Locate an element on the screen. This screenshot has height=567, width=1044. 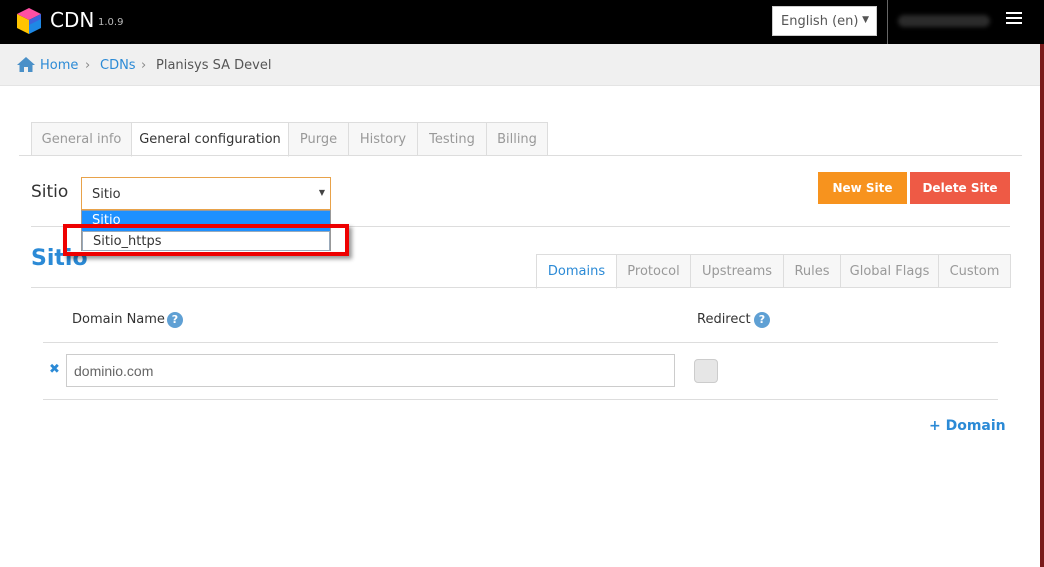
domain-name-input: dominio.com is located at coordinates (370, 370).